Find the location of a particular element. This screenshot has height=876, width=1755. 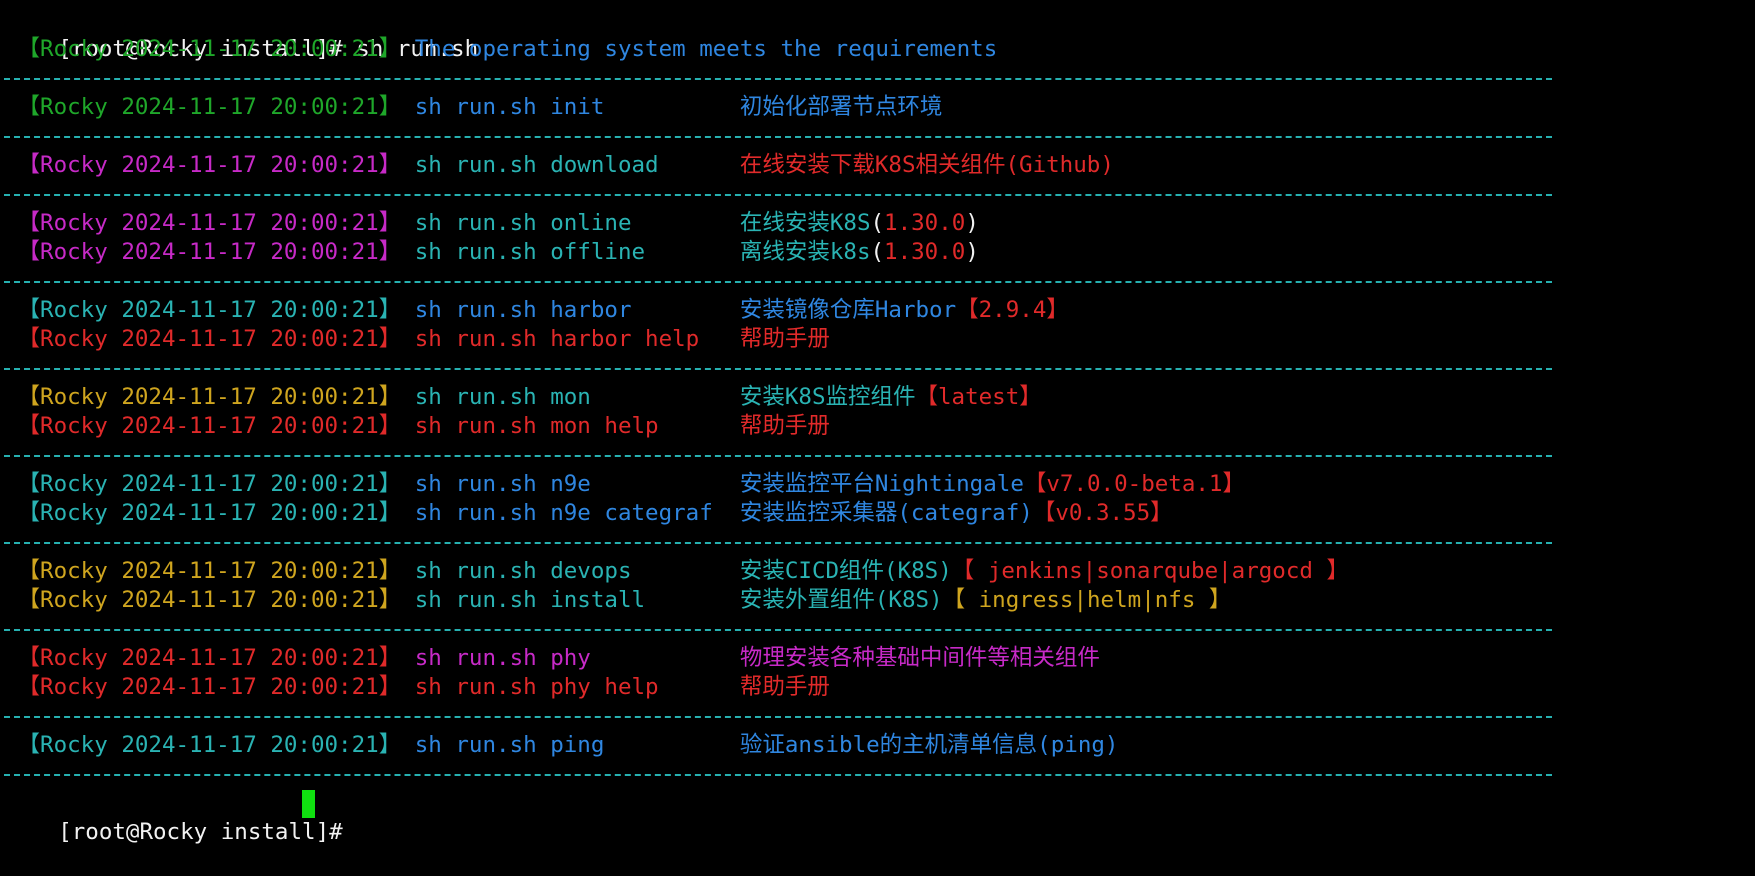

description-text: 【2.9.4】 is located at coordinates (1012, 310).